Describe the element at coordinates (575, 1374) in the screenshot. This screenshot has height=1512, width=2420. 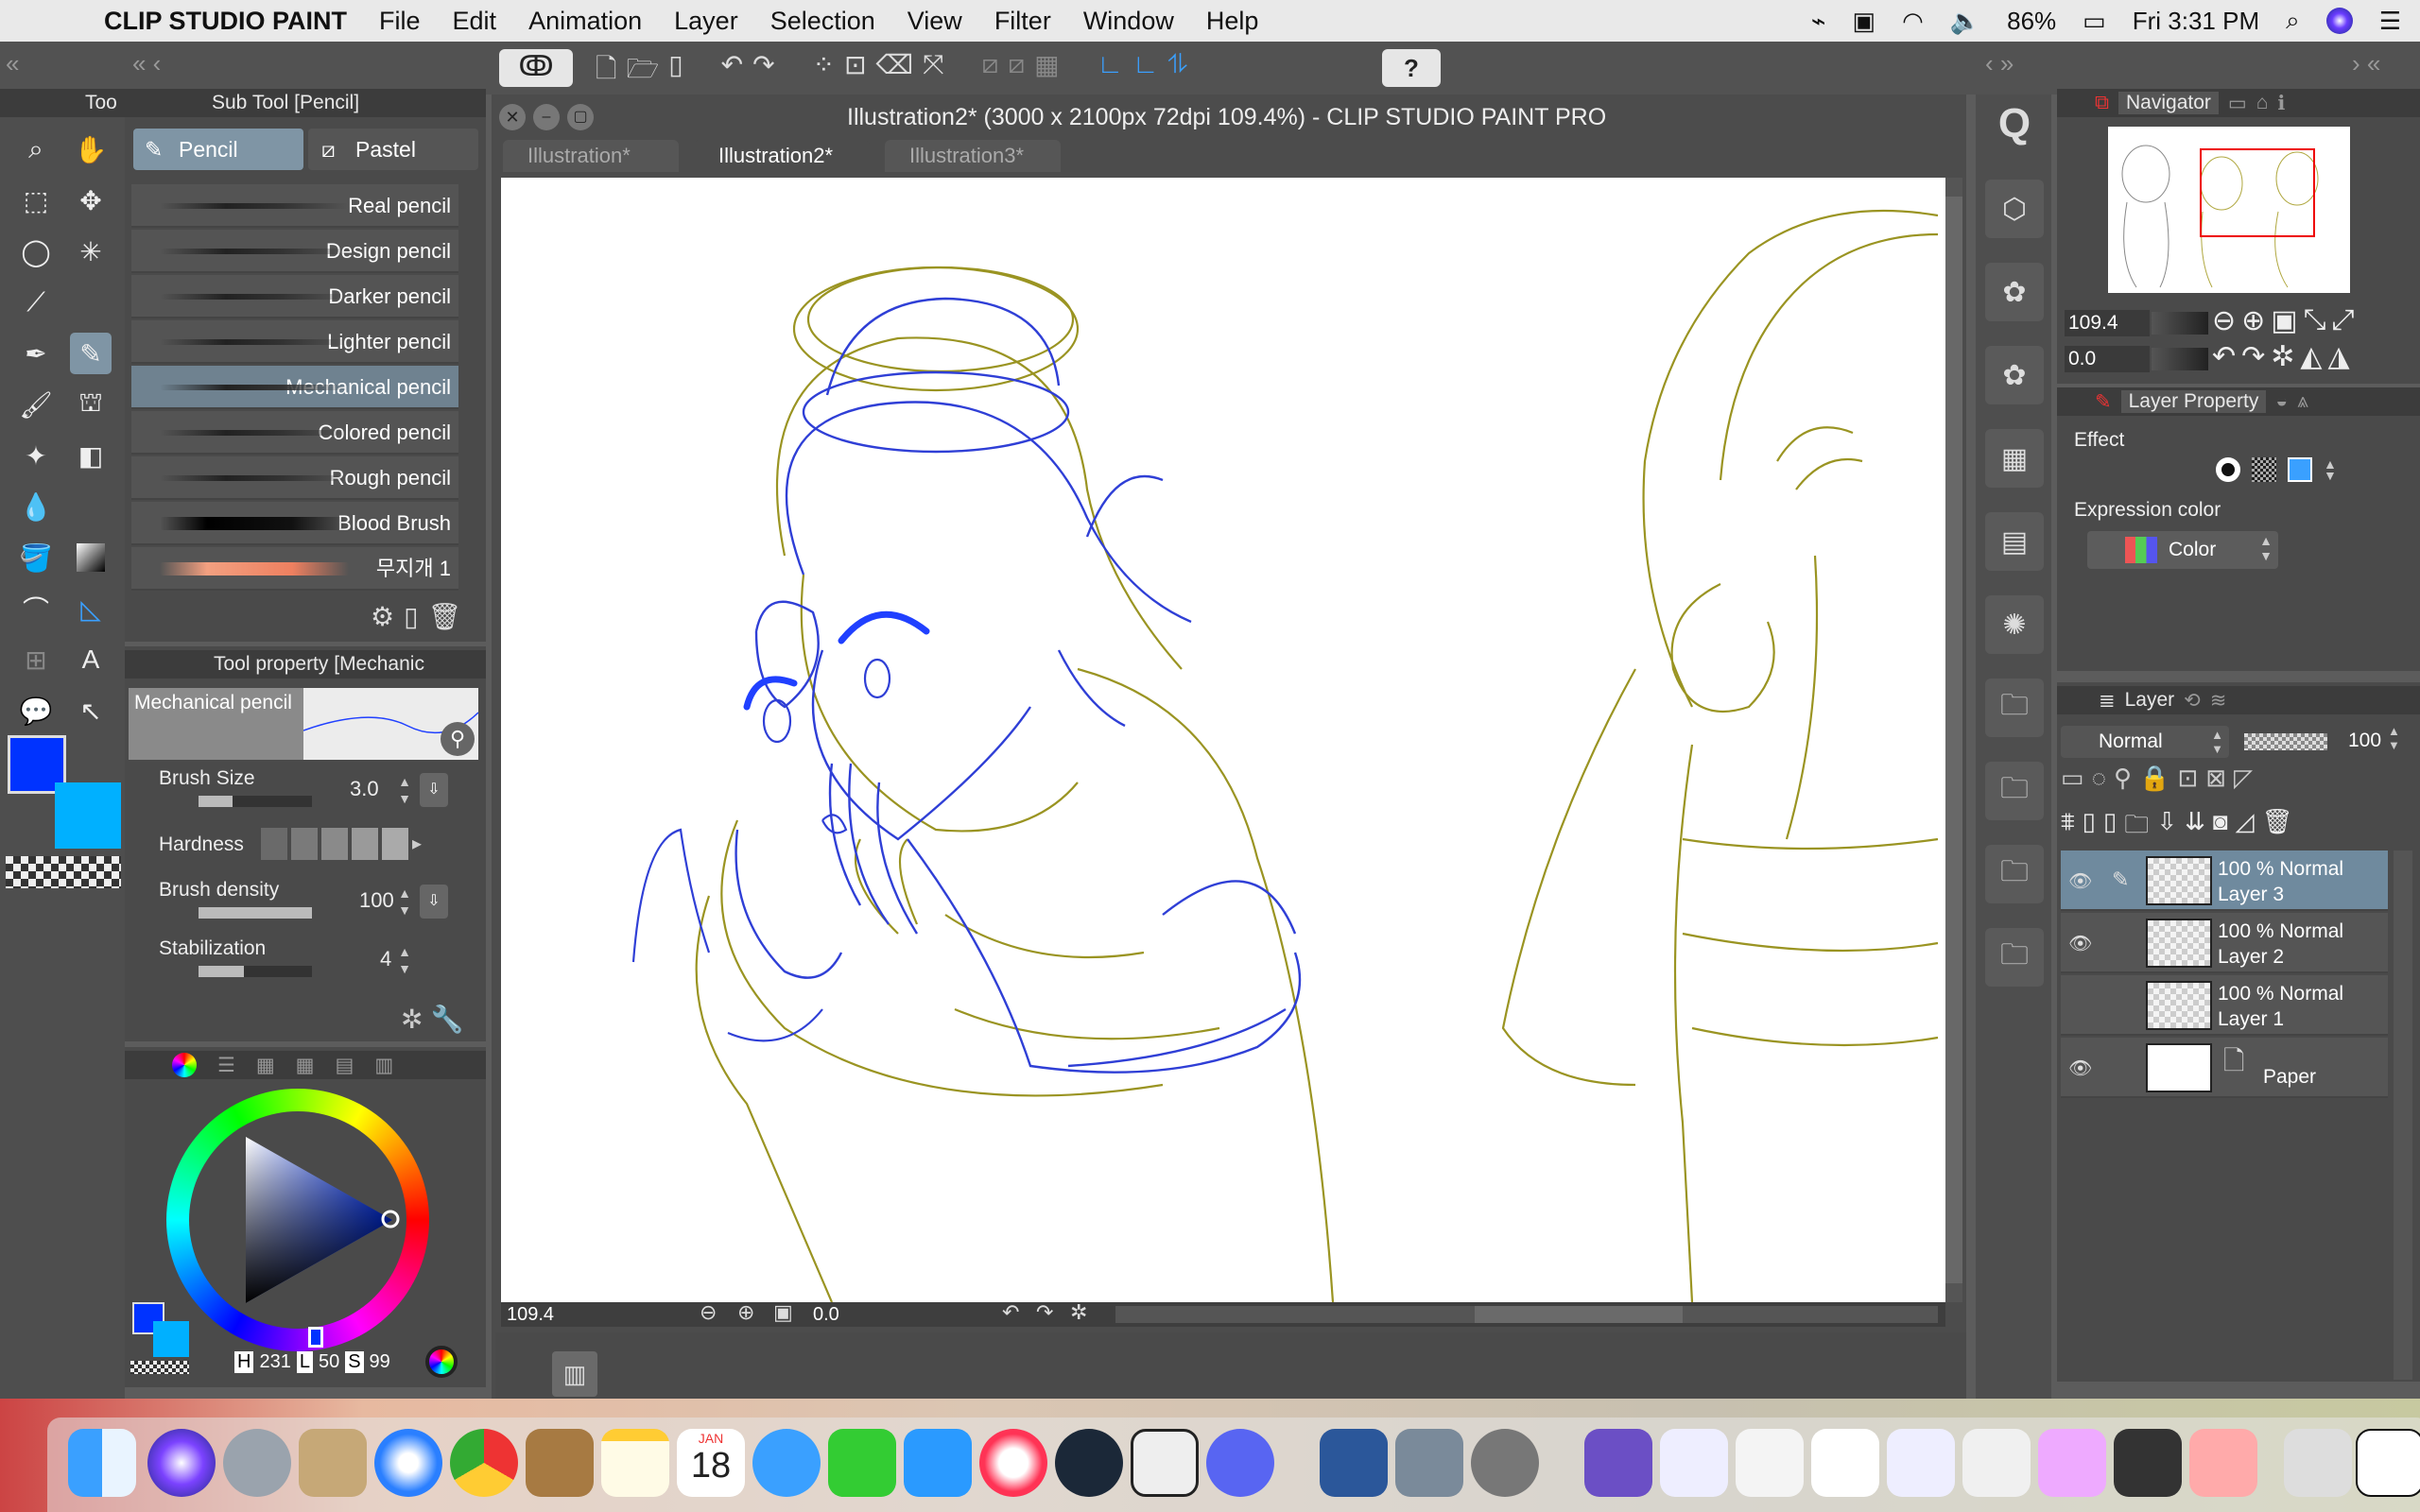
I see `timeline-icon: ▥` at that location.